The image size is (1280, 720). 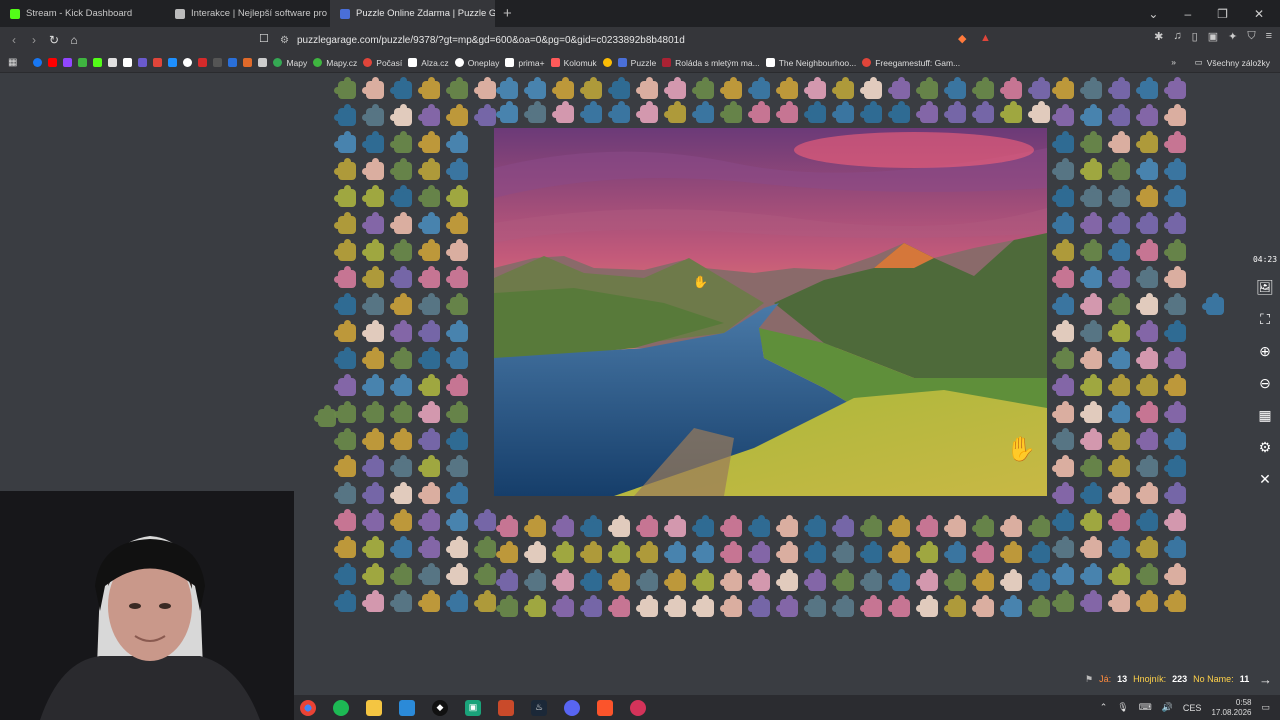 I want to click on bookmark-kick, so click(x=98, y=62).